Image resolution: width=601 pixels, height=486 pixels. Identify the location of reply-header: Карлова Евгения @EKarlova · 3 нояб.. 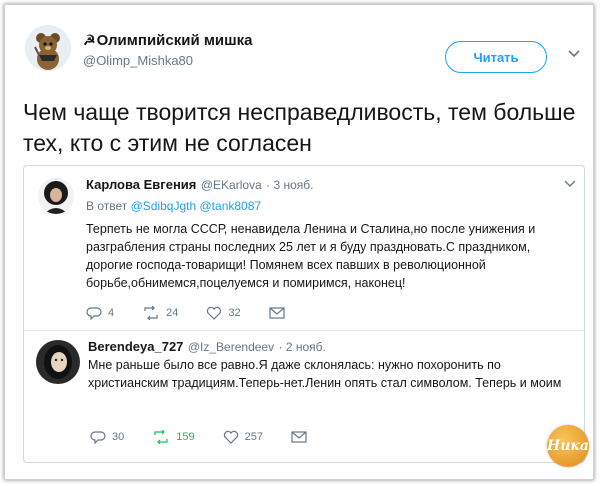
(200, 185).